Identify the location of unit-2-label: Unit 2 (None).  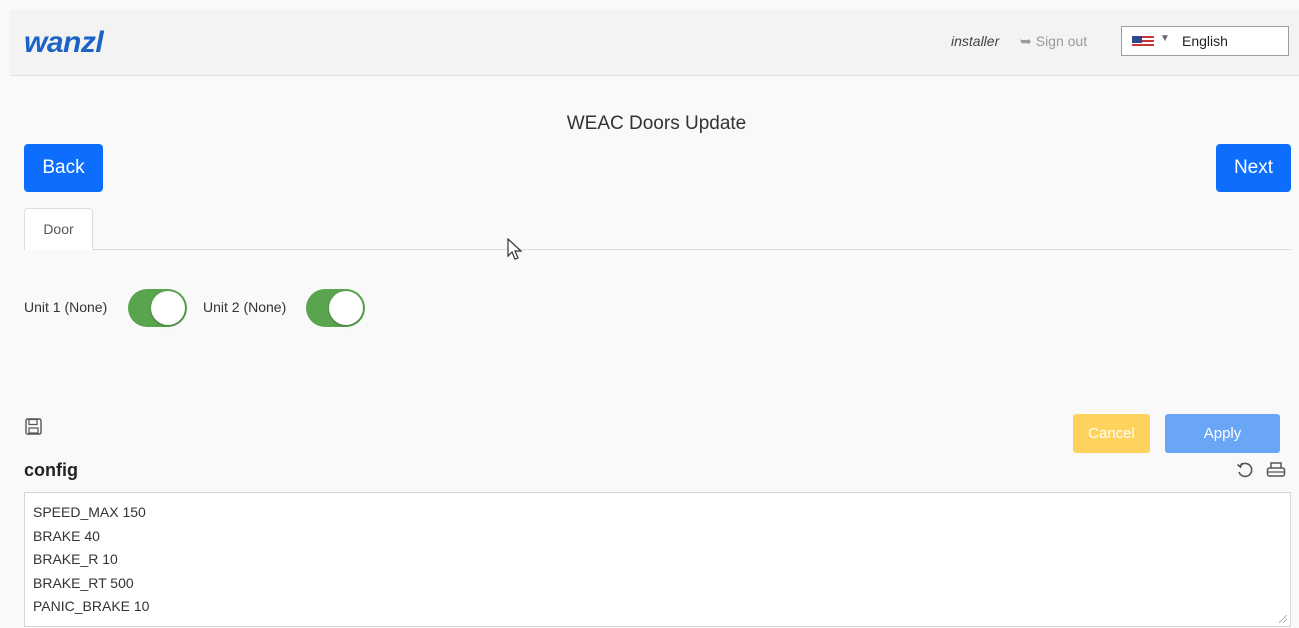
(245, 307).